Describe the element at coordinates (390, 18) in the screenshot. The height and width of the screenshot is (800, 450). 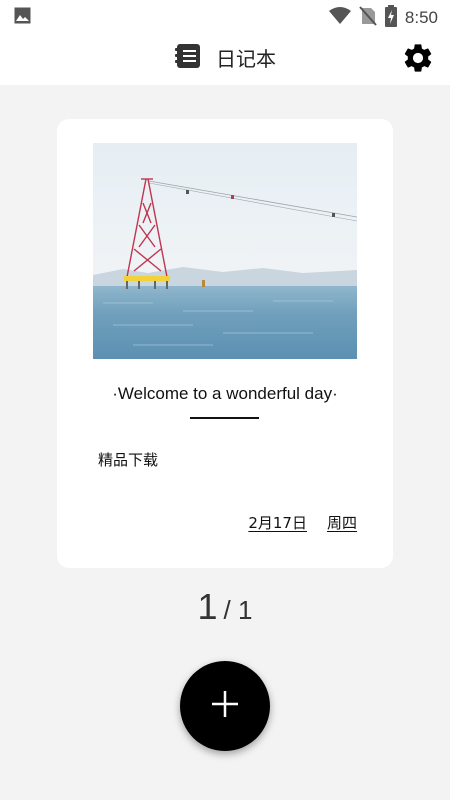
I see `battery-charging-icon` at that location.